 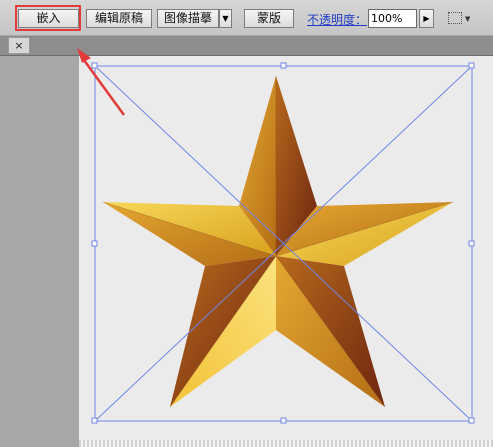 I want to click on handle-bottom-center, so click(x=283, y=420).